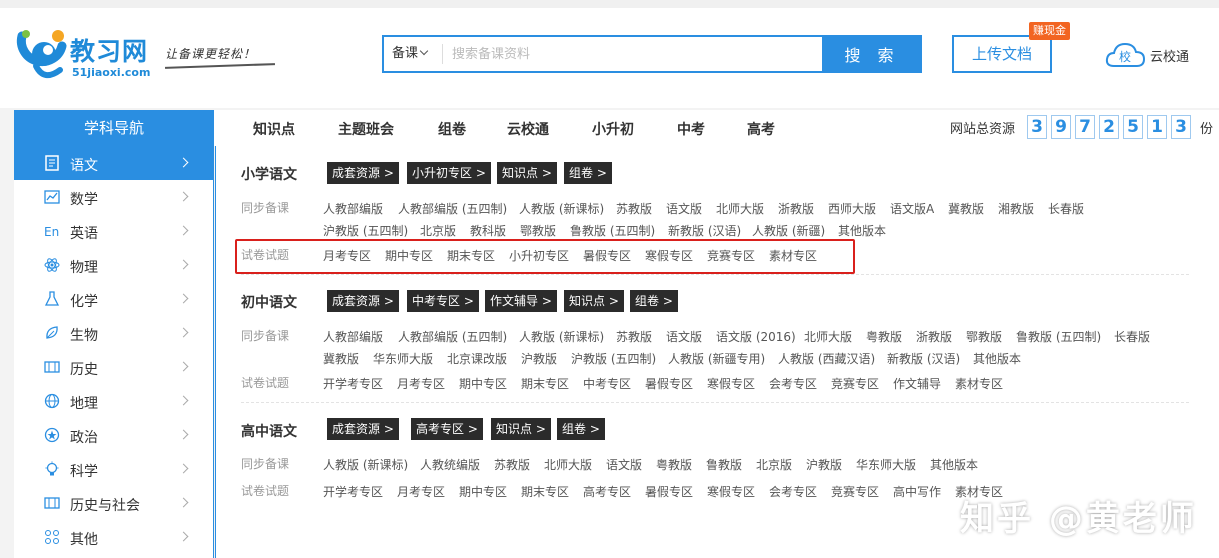 Image resolution: width=1219 pixels, height=558 pixels. What do you see at coordinates (1016, 208) in the screenshot?
I see `edition-link: 湘教版` at bounding box center [1016, 208].